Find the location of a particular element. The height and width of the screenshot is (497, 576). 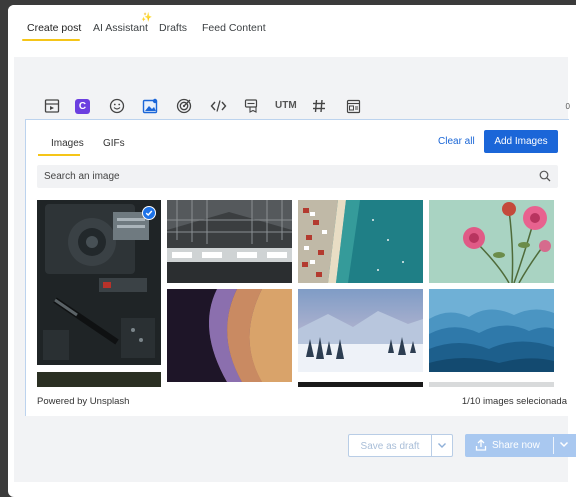

target-icon is located at coordinates (184, 106).